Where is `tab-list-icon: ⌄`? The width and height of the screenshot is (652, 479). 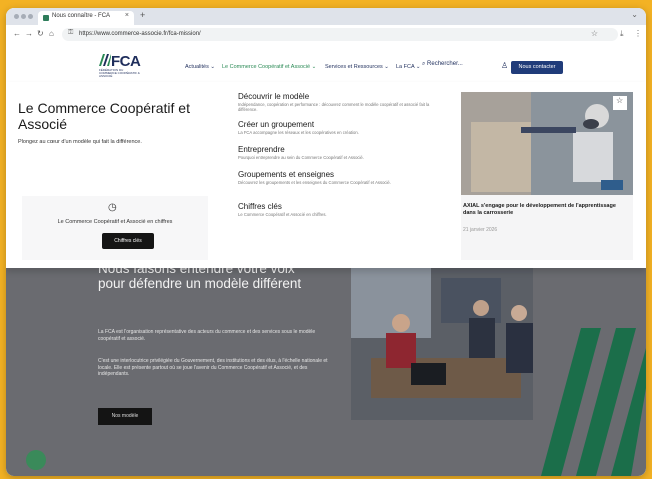 tab-list-icon: ⌄ is located at coordinates (634, 14).